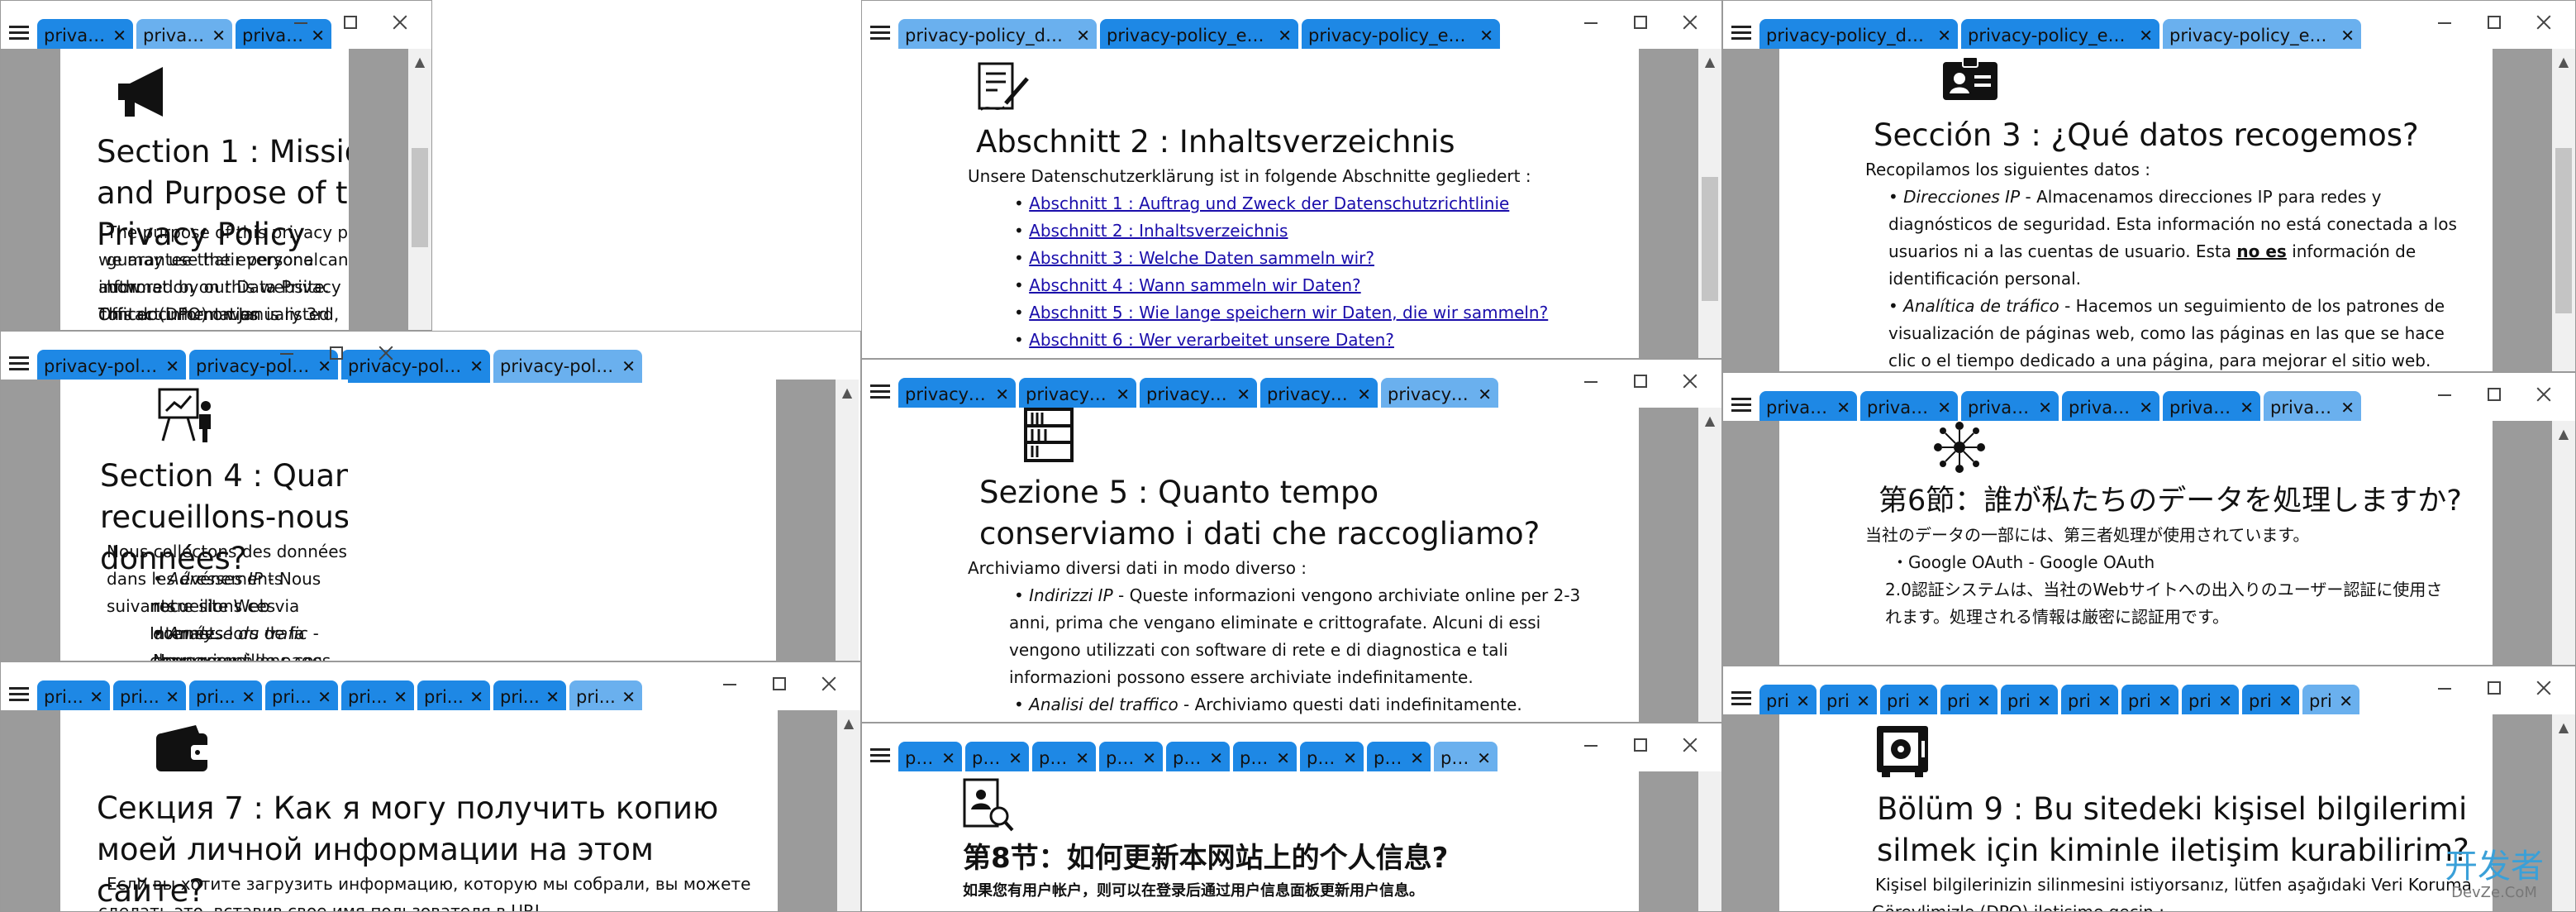 This screenshot has height=912, width=2576. What do you see at coordinates (2330, 701) in the screenshot?
I see `tab-pdf-active: pri ✕` at bounding box center [2330, 701].